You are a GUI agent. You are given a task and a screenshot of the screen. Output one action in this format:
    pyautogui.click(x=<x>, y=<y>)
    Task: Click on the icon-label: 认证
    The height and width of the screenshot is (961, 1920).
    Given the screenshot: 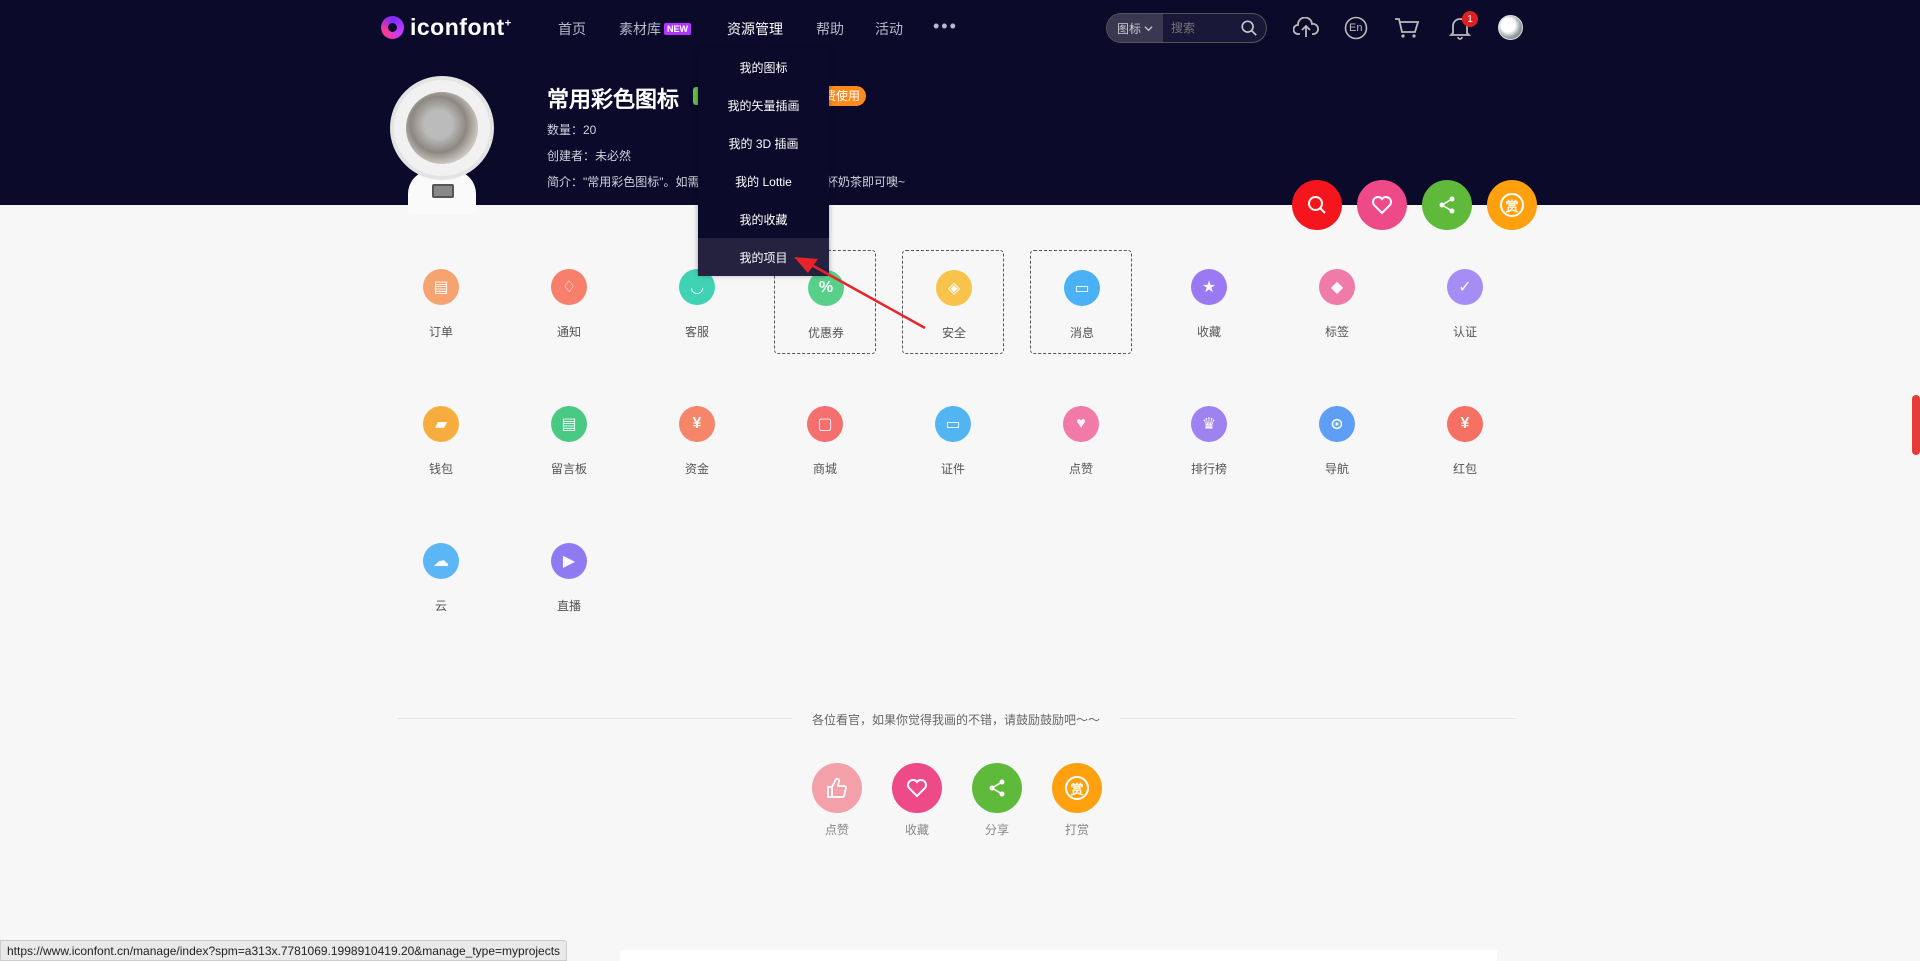 What is the action you would take?
    pyautogui.click(x=1464, y=332)
    